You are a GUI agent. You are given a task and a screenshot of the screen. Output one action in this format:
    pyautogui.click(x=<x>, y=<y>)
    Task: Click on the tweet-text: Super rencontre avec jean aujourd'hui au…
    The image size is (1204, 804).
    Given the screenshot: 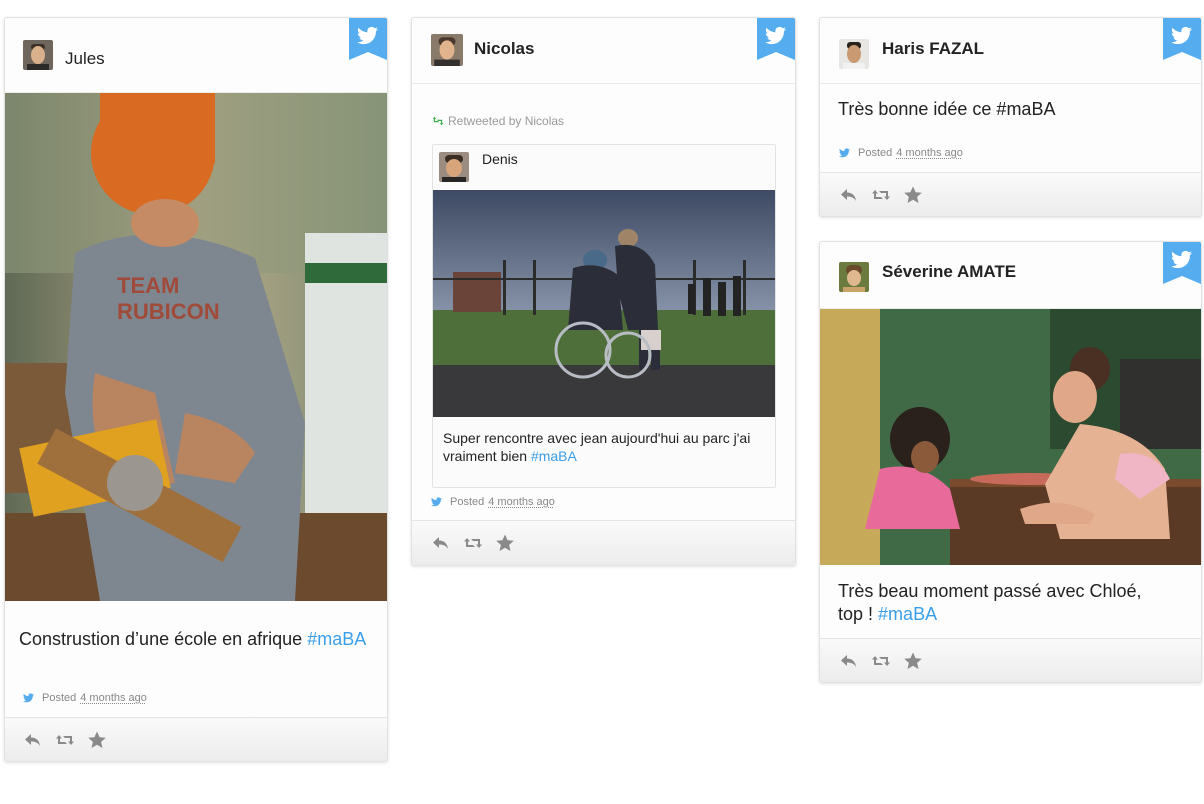 What is the action you would take?
    pyautogui.click(x=603, y=447)
    